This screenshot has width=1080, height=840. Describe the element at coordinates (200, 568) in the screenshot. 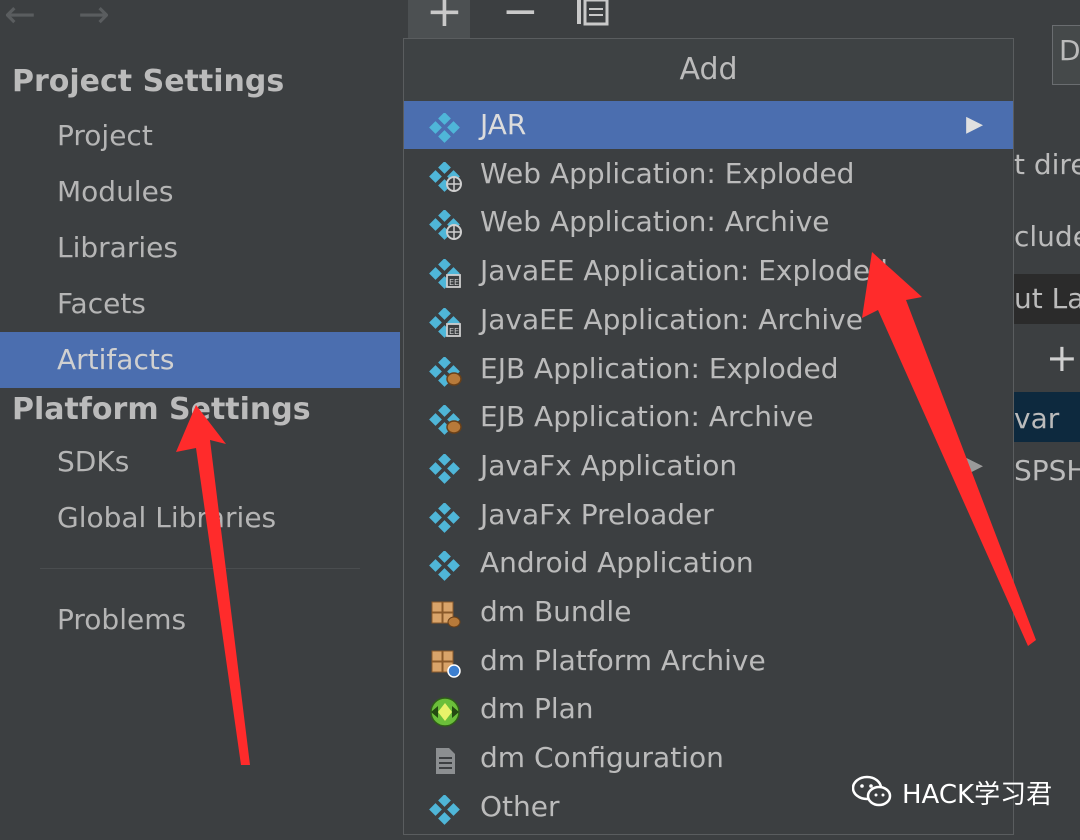

I see `sidebar-separator` at that location.